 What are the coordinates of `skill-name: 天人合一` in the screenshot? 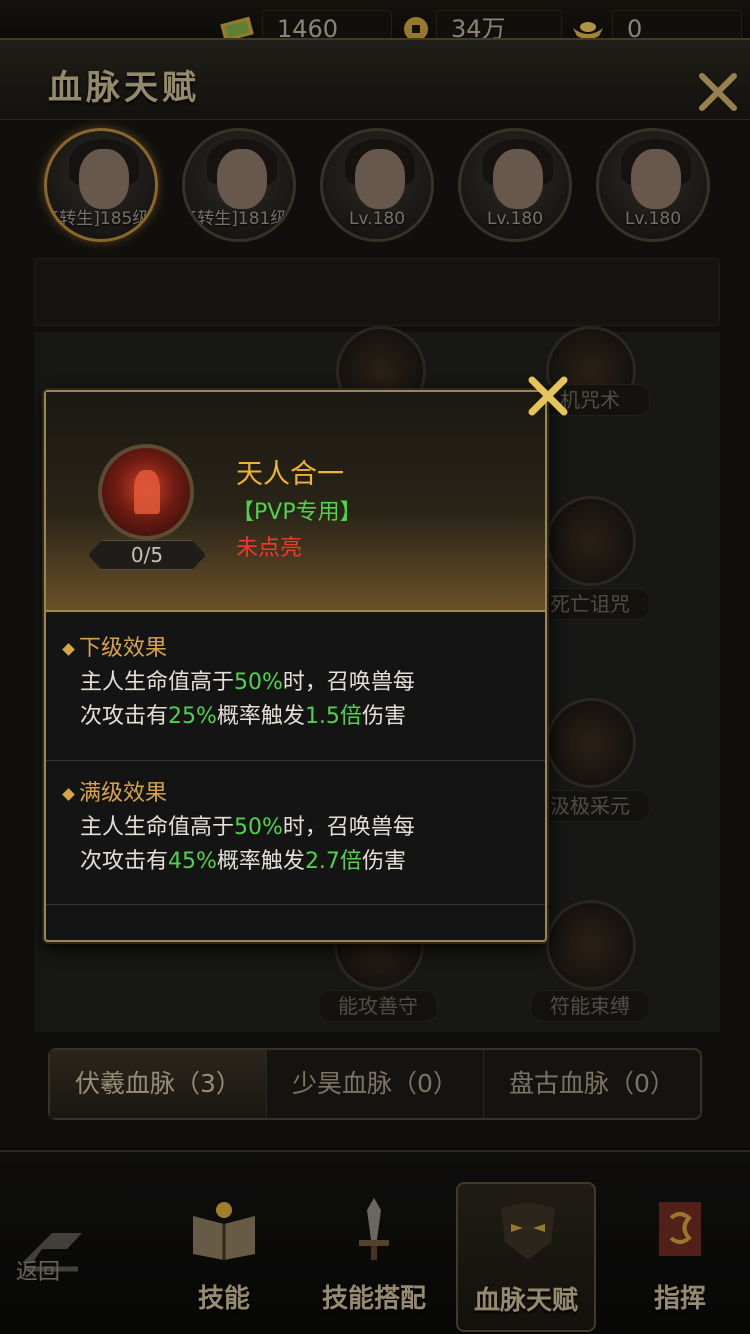 It's located at (290, 474).